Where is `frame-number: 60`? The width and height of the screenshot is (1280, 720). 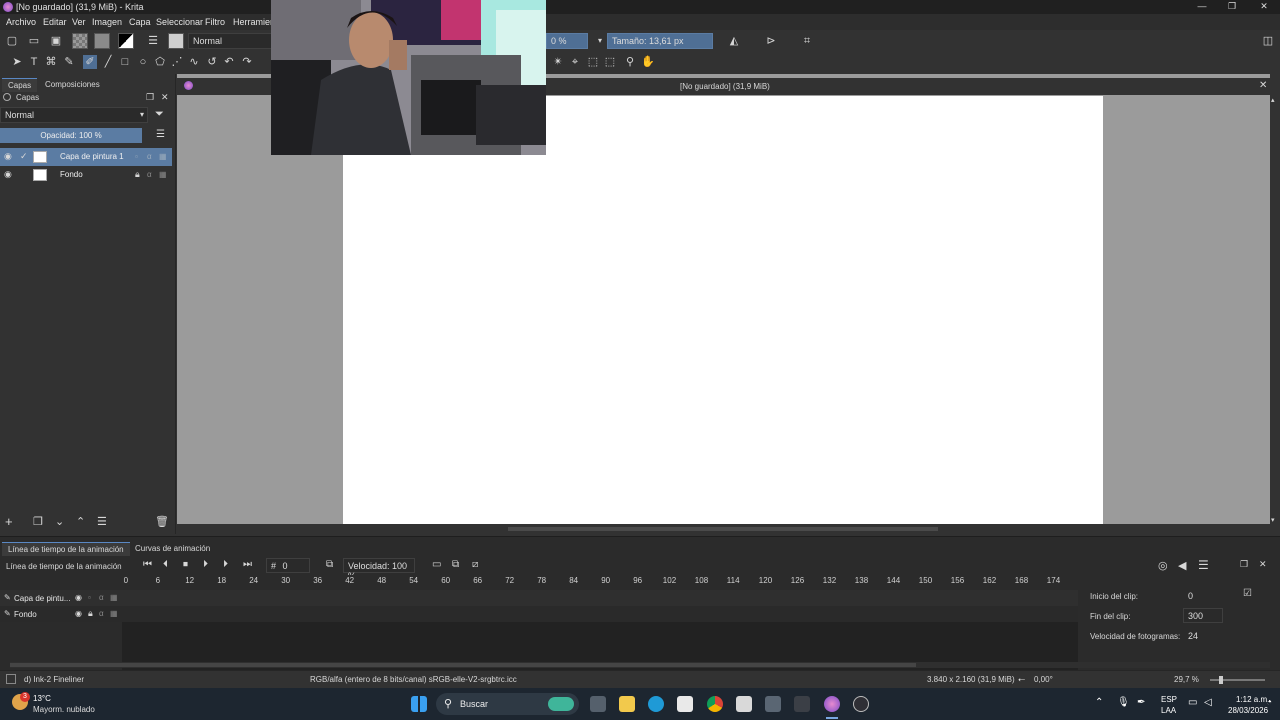 frame-number: 60 is located at coordinates (445, 580).